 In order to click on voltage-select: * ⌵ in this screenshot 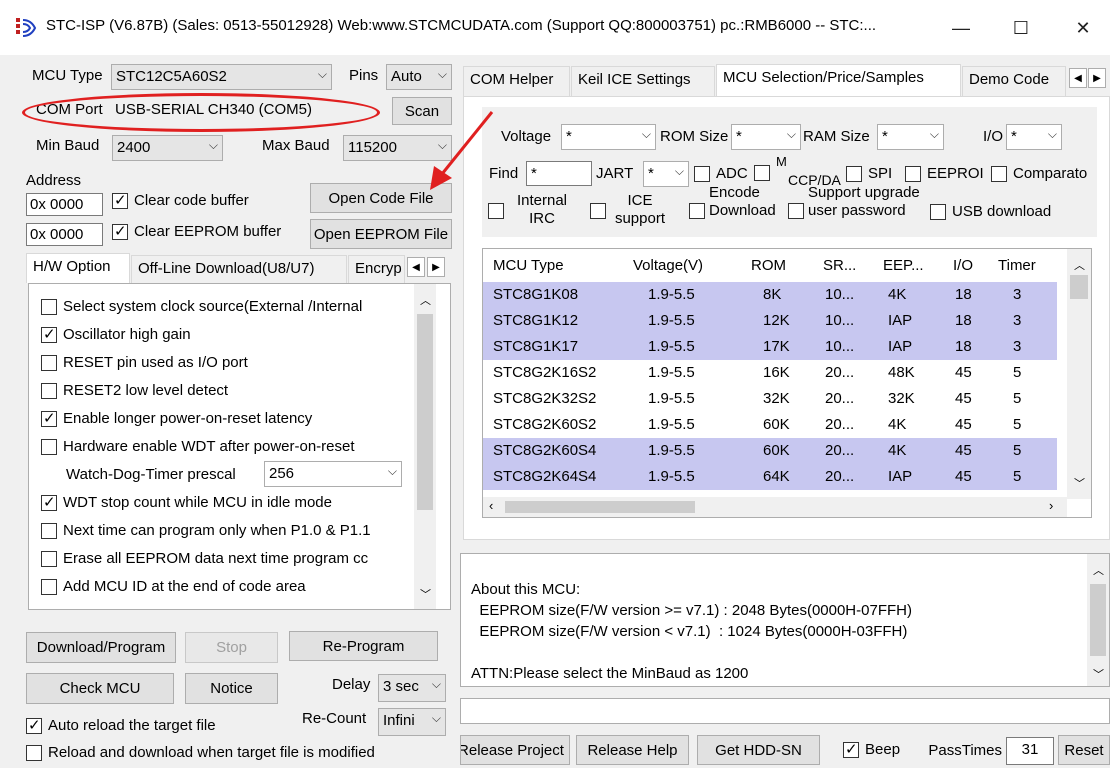, I will do `click(608, 137)`.